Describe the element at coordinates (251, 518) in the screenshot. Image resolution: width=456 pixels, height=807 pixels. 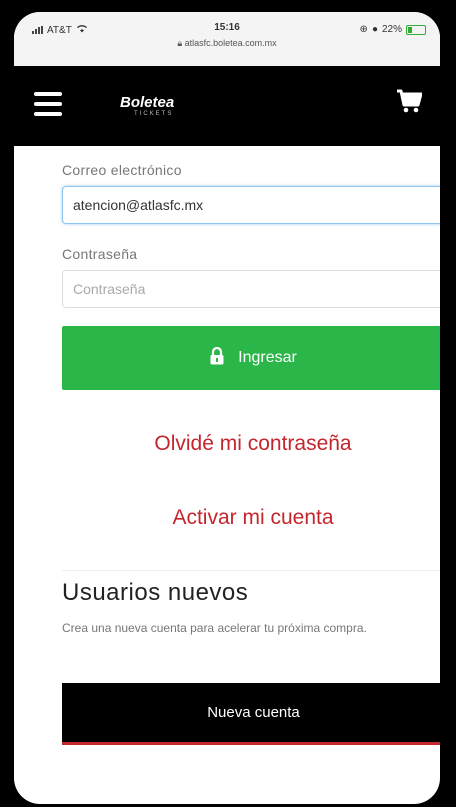
I see `activate-account-link: Activar mi cuenta` at that location.